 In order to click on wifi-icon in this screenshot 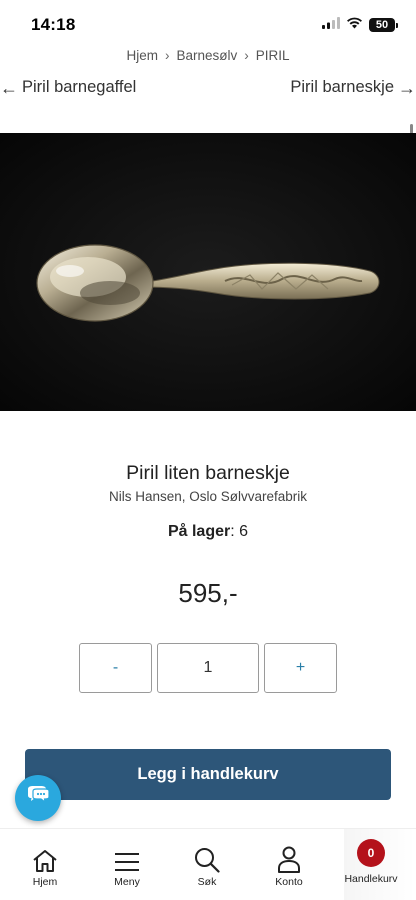, I will do `click(354, 25)`.